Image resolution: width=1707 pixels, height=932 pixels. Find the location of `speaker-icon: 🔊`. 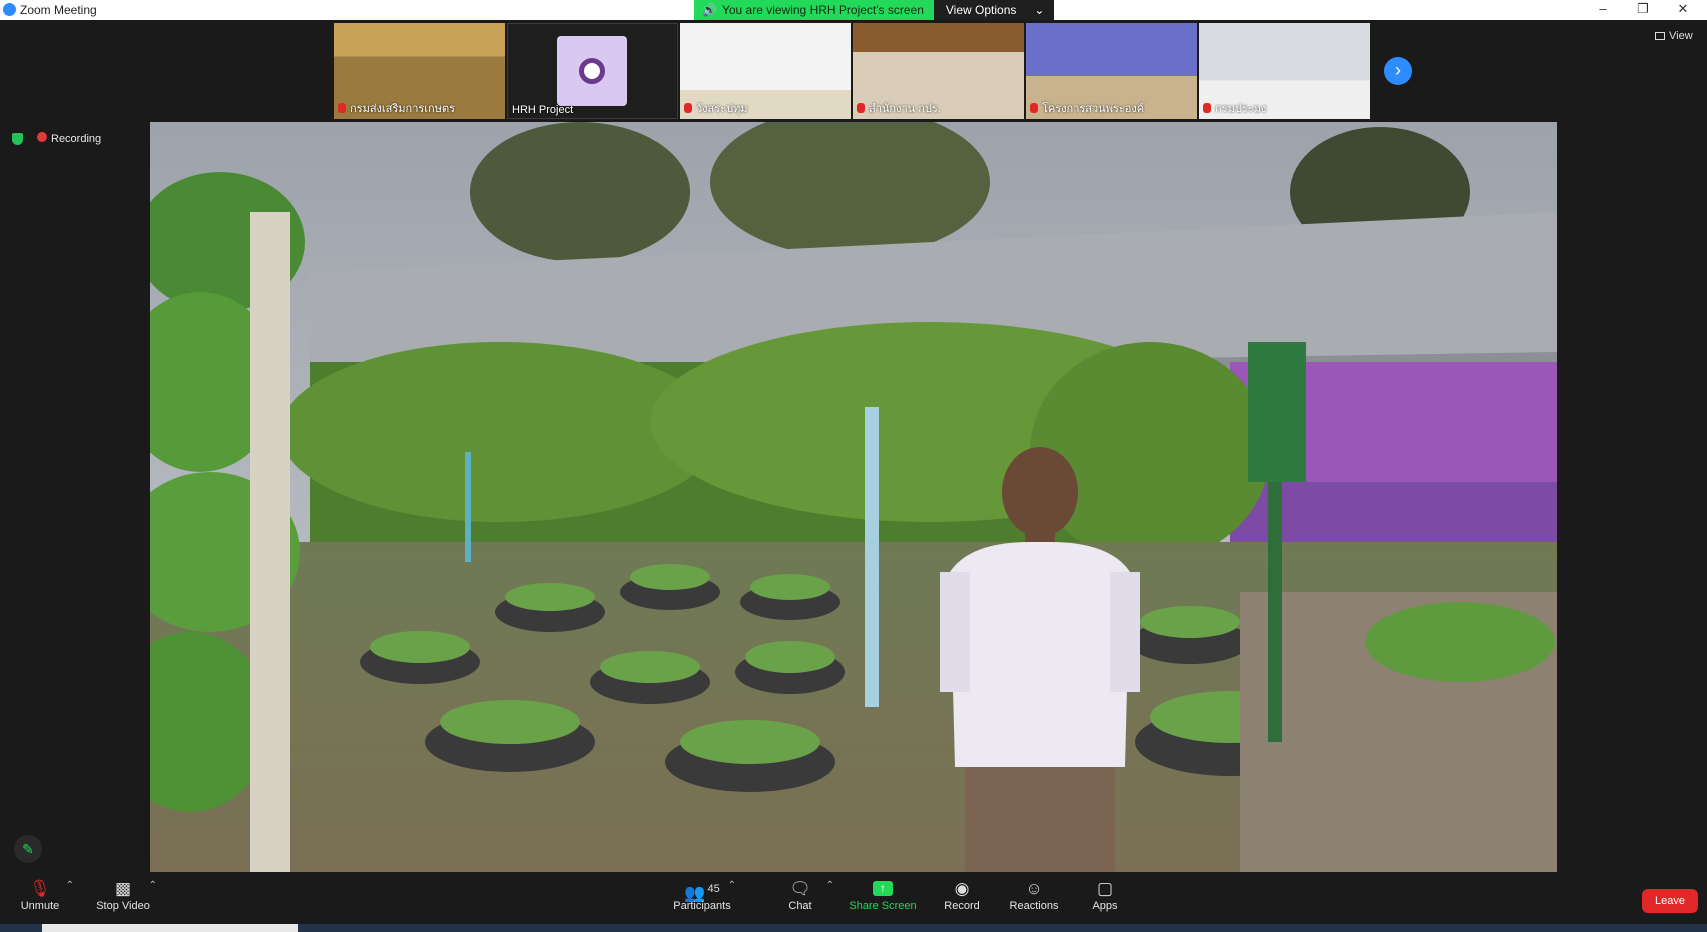

speaker-icon: 🔊 is located at coordinates (709, 10).